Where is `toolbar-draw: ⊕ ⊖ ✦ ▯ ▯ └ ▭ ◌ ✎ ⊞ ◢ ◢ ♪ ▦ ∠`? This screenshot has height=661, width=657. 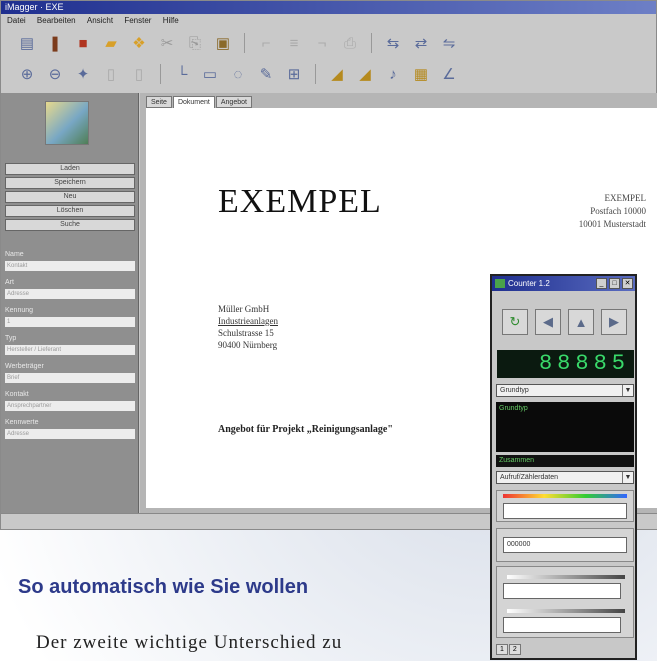 toolbar-draw: ⊕ ⊖ ✦ ▯ ▯ └ ▭ ◌ ✎ ⊞ ◢ ◢ ♪ ▦ ∠ is located at coordinates (328, 74).